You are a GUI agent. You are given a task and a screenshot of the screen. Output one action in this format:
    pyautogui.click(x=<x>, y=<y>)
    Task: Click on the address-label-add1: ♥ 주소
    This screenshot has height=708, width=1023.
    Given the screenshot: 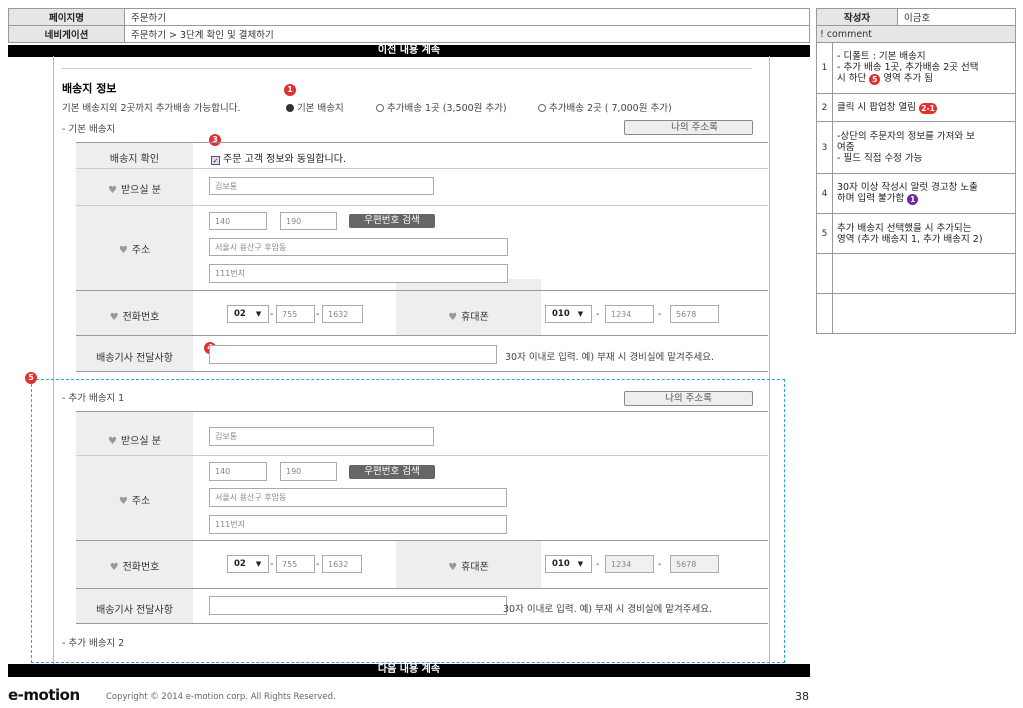 What is the action you would take?
    pyautogui.click(x=134, y=501)
    